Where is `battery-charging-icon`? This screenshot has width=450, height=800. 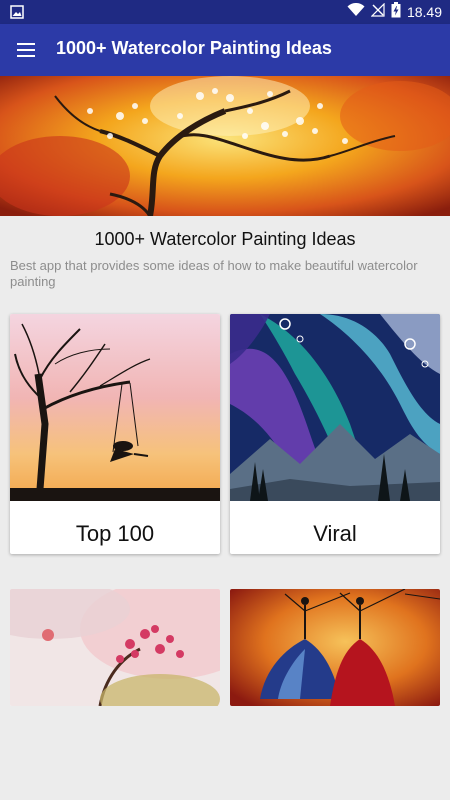
battery-charging-icon is located at coordinates (396, 12).